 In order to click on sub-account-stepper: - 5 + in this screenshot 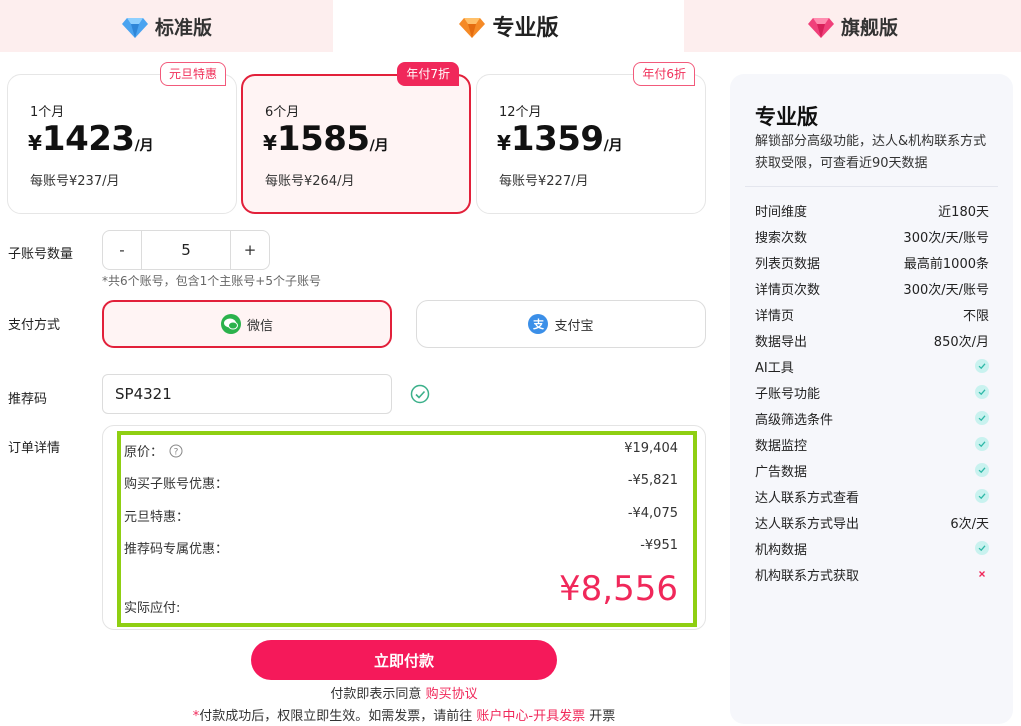, I will do `click(186, 250)`.